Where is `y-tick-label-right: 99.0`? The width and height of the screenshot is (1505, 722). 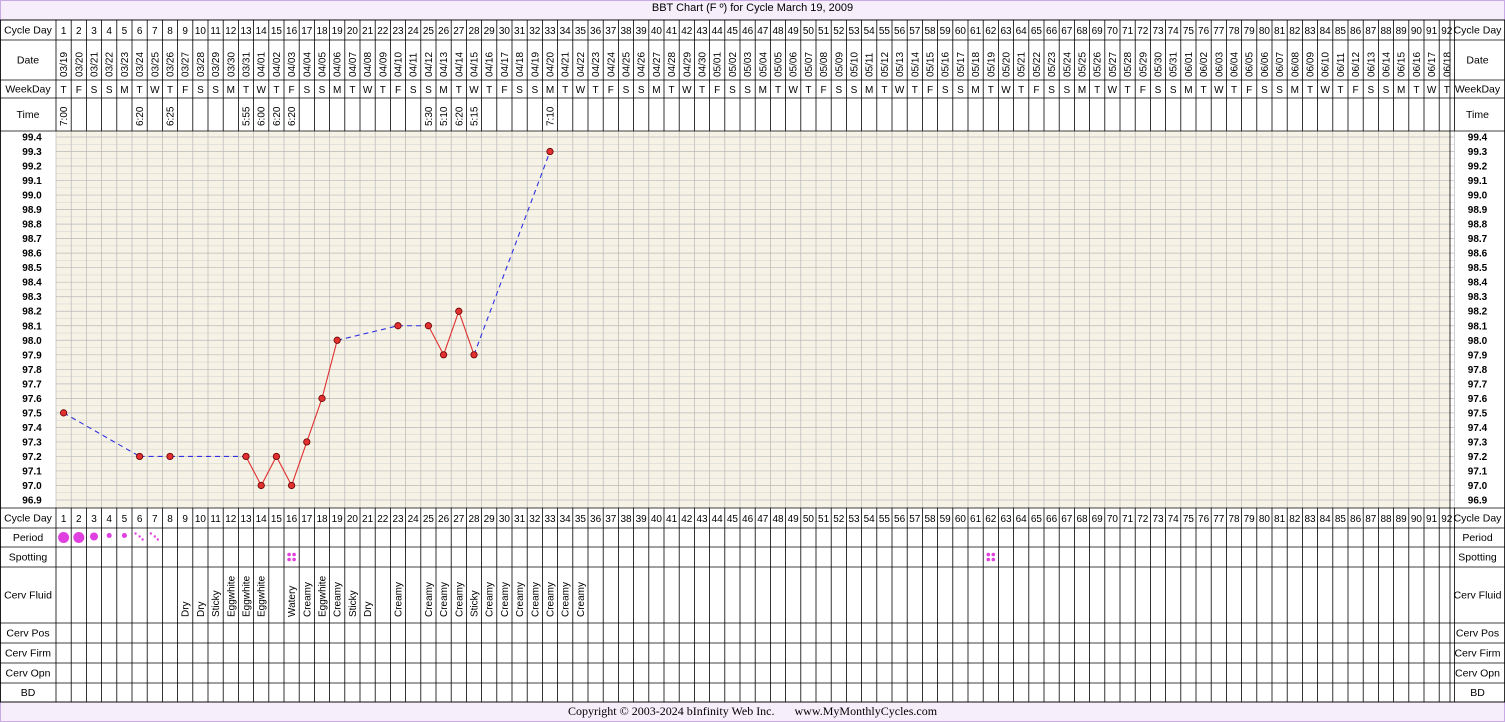
y-tick-label-right: 99.0 is located at coordinates (1478, 196).